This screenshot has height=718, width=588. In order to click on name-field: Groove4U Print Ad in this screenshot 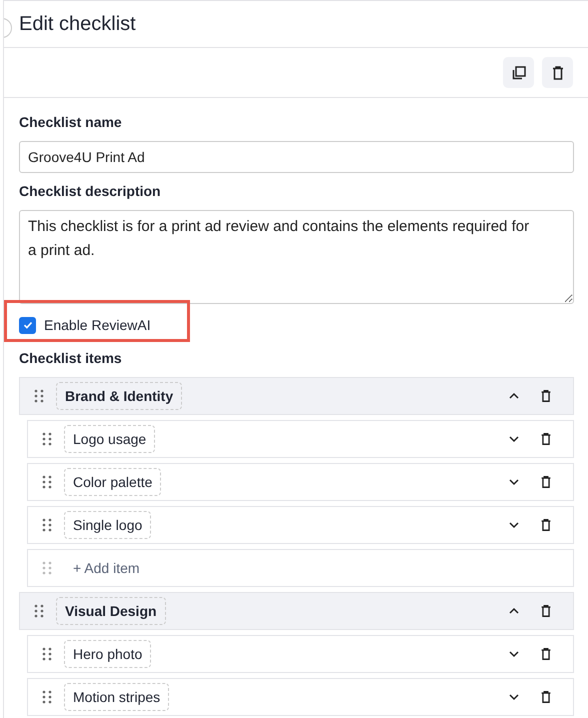, I will do `click(296, 157)`.